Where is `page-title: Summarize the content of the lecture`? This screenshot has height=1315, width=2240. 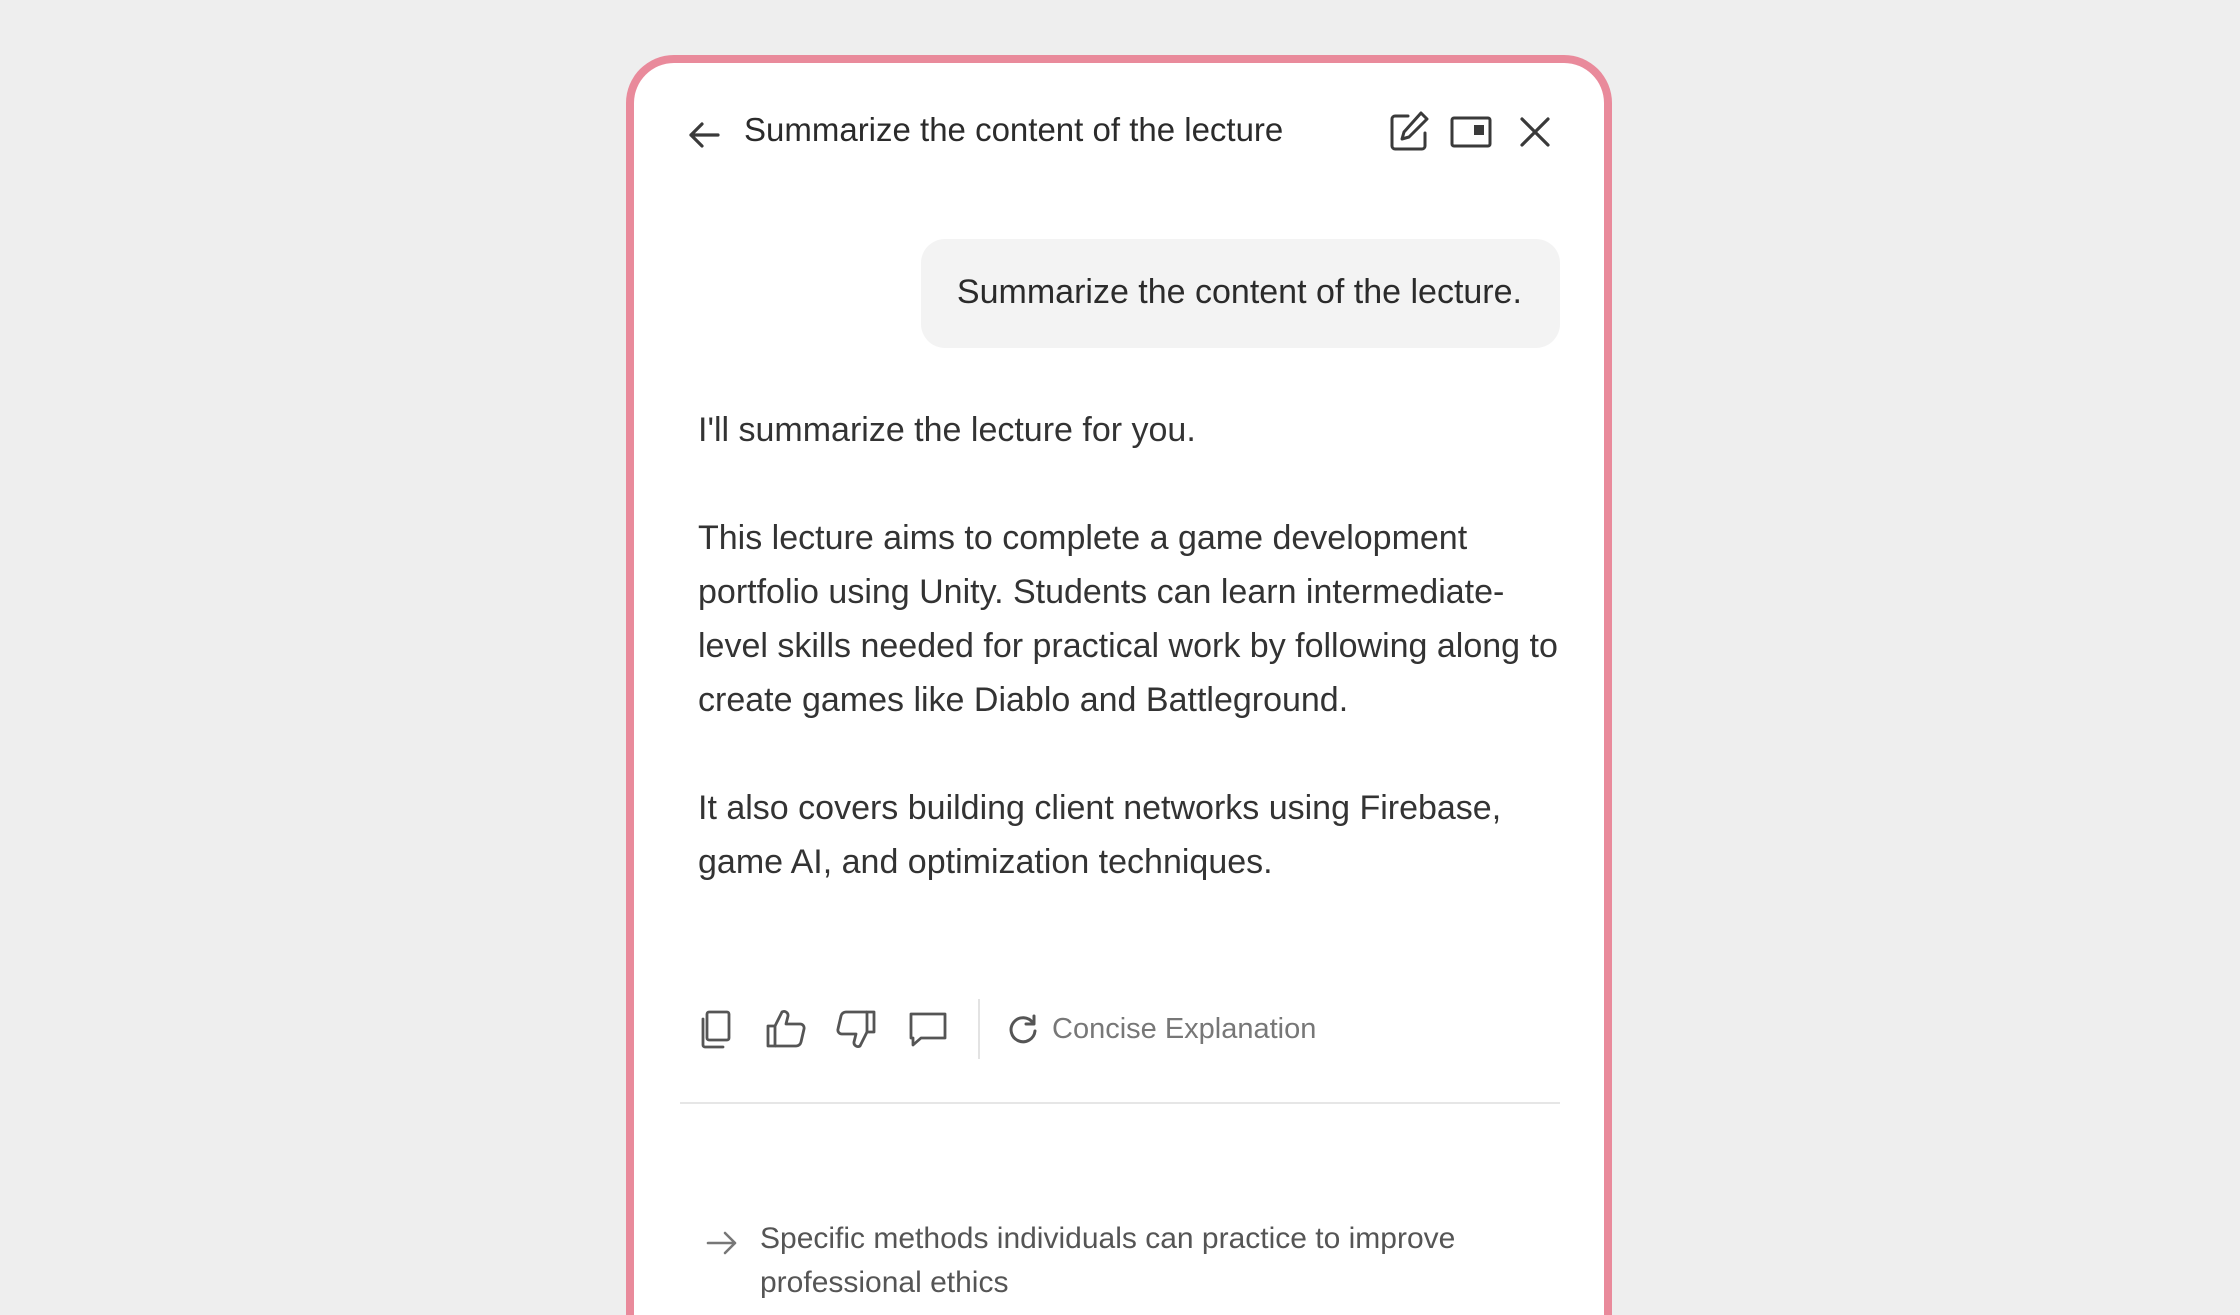 page-title: Summarize the content of the lecture is located at coordinates (1014, 129).